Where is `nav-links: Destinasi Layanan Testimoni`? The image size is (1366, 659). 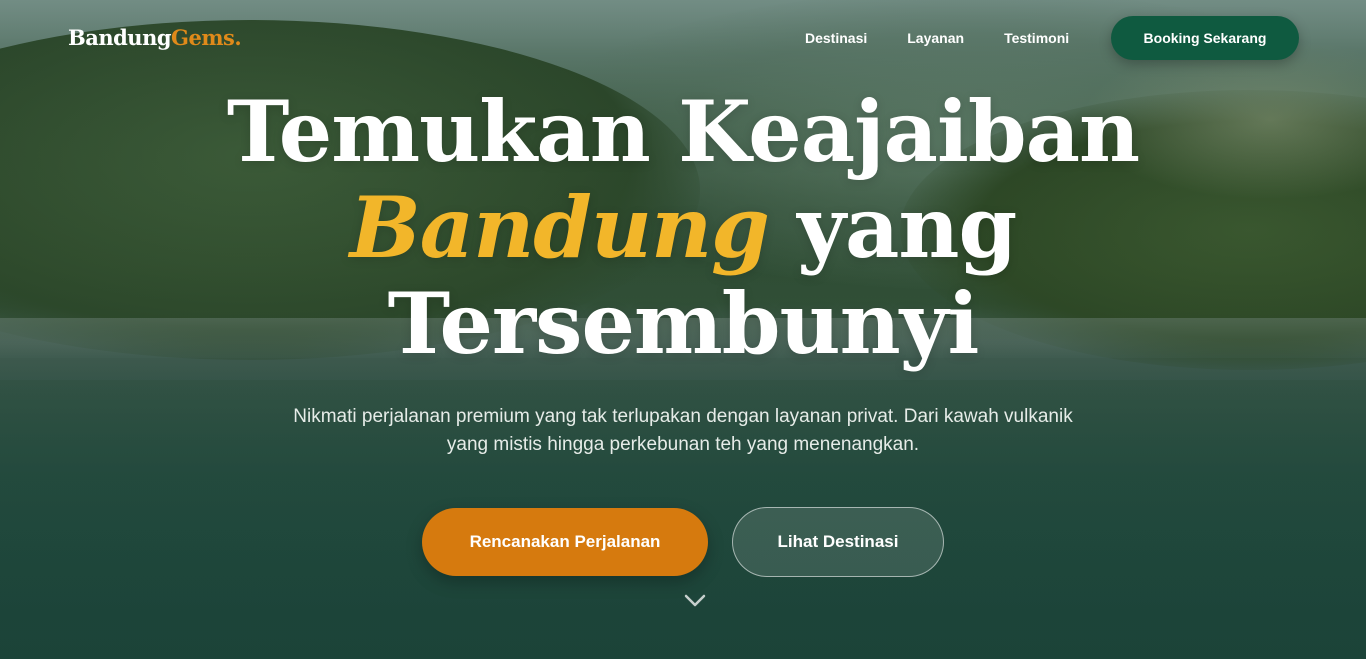
nav-links: Destinasi Layanan Testimoni is located at coordinates (937, 38).